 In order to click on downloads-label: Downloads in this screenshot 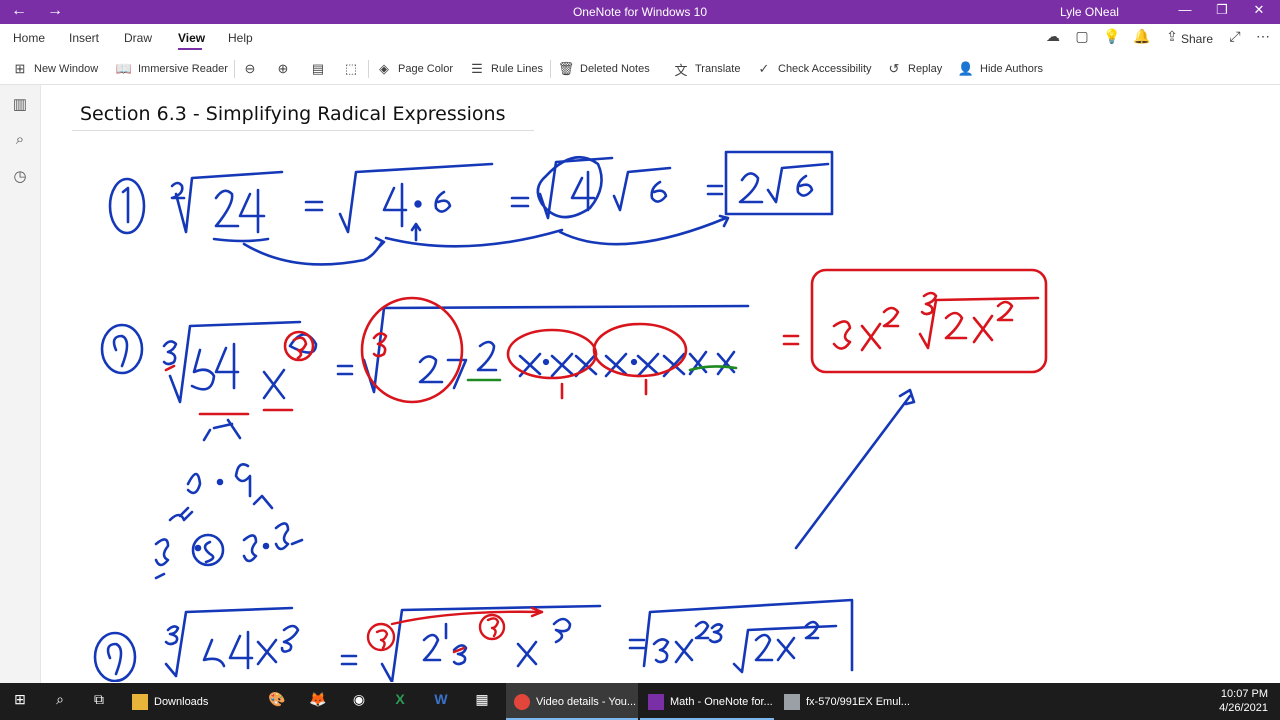, I will do `click(181, 701)`.